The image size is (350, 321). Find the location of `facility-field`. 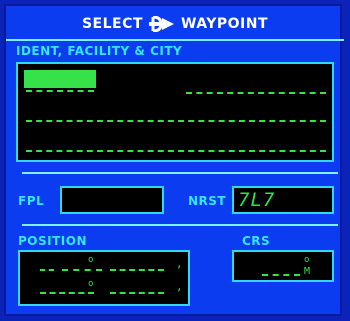

facility-field is located at coordinates (256, 93).